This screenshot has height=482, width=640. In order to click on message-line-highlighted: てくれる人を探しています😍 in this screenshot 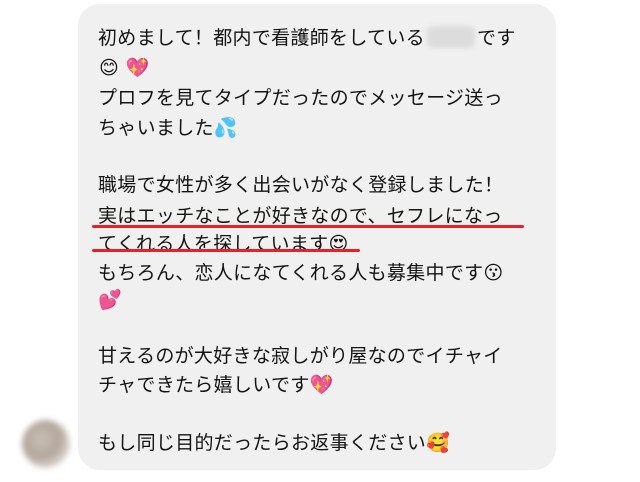, I will do `click(223, 244)`.